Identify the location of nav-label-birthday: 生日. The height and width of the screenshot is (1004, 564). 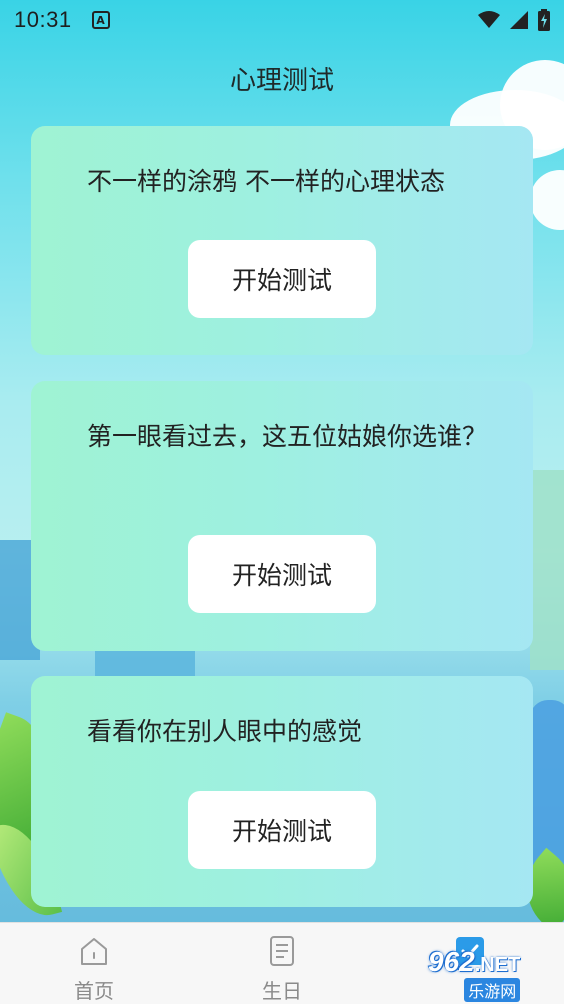
(282, 991).